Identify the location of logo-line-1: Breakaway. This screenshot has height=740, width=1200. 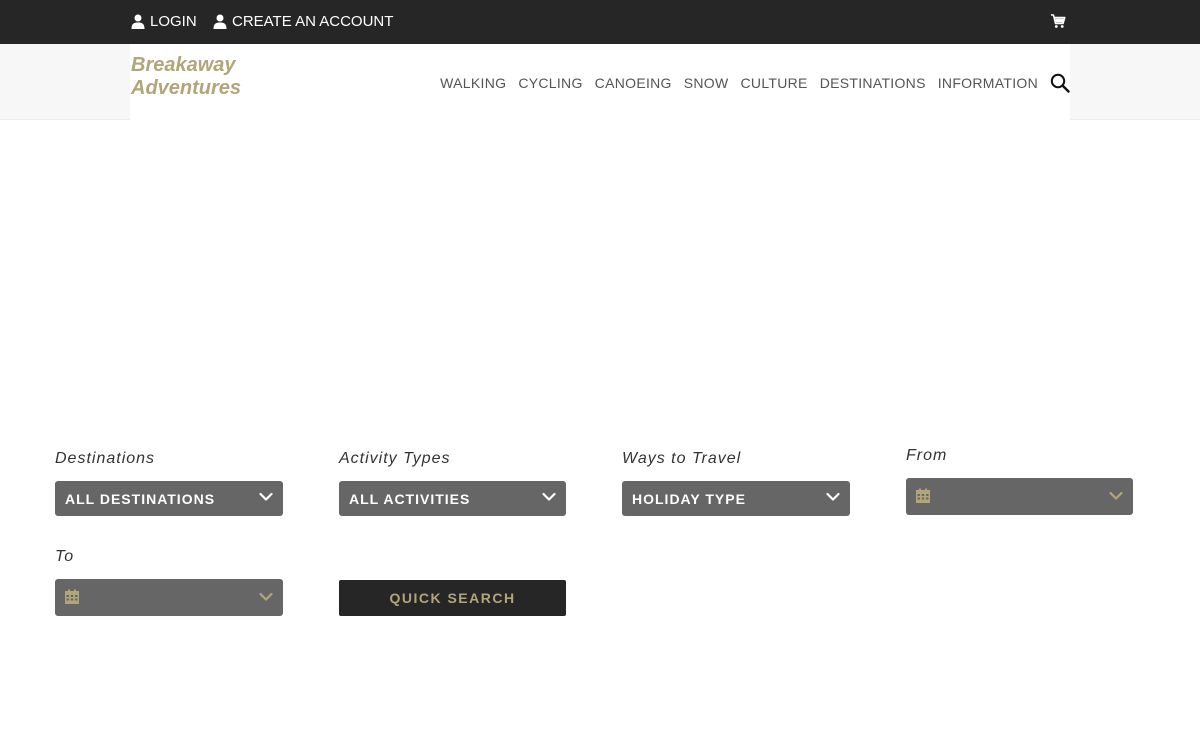
(183, 65).